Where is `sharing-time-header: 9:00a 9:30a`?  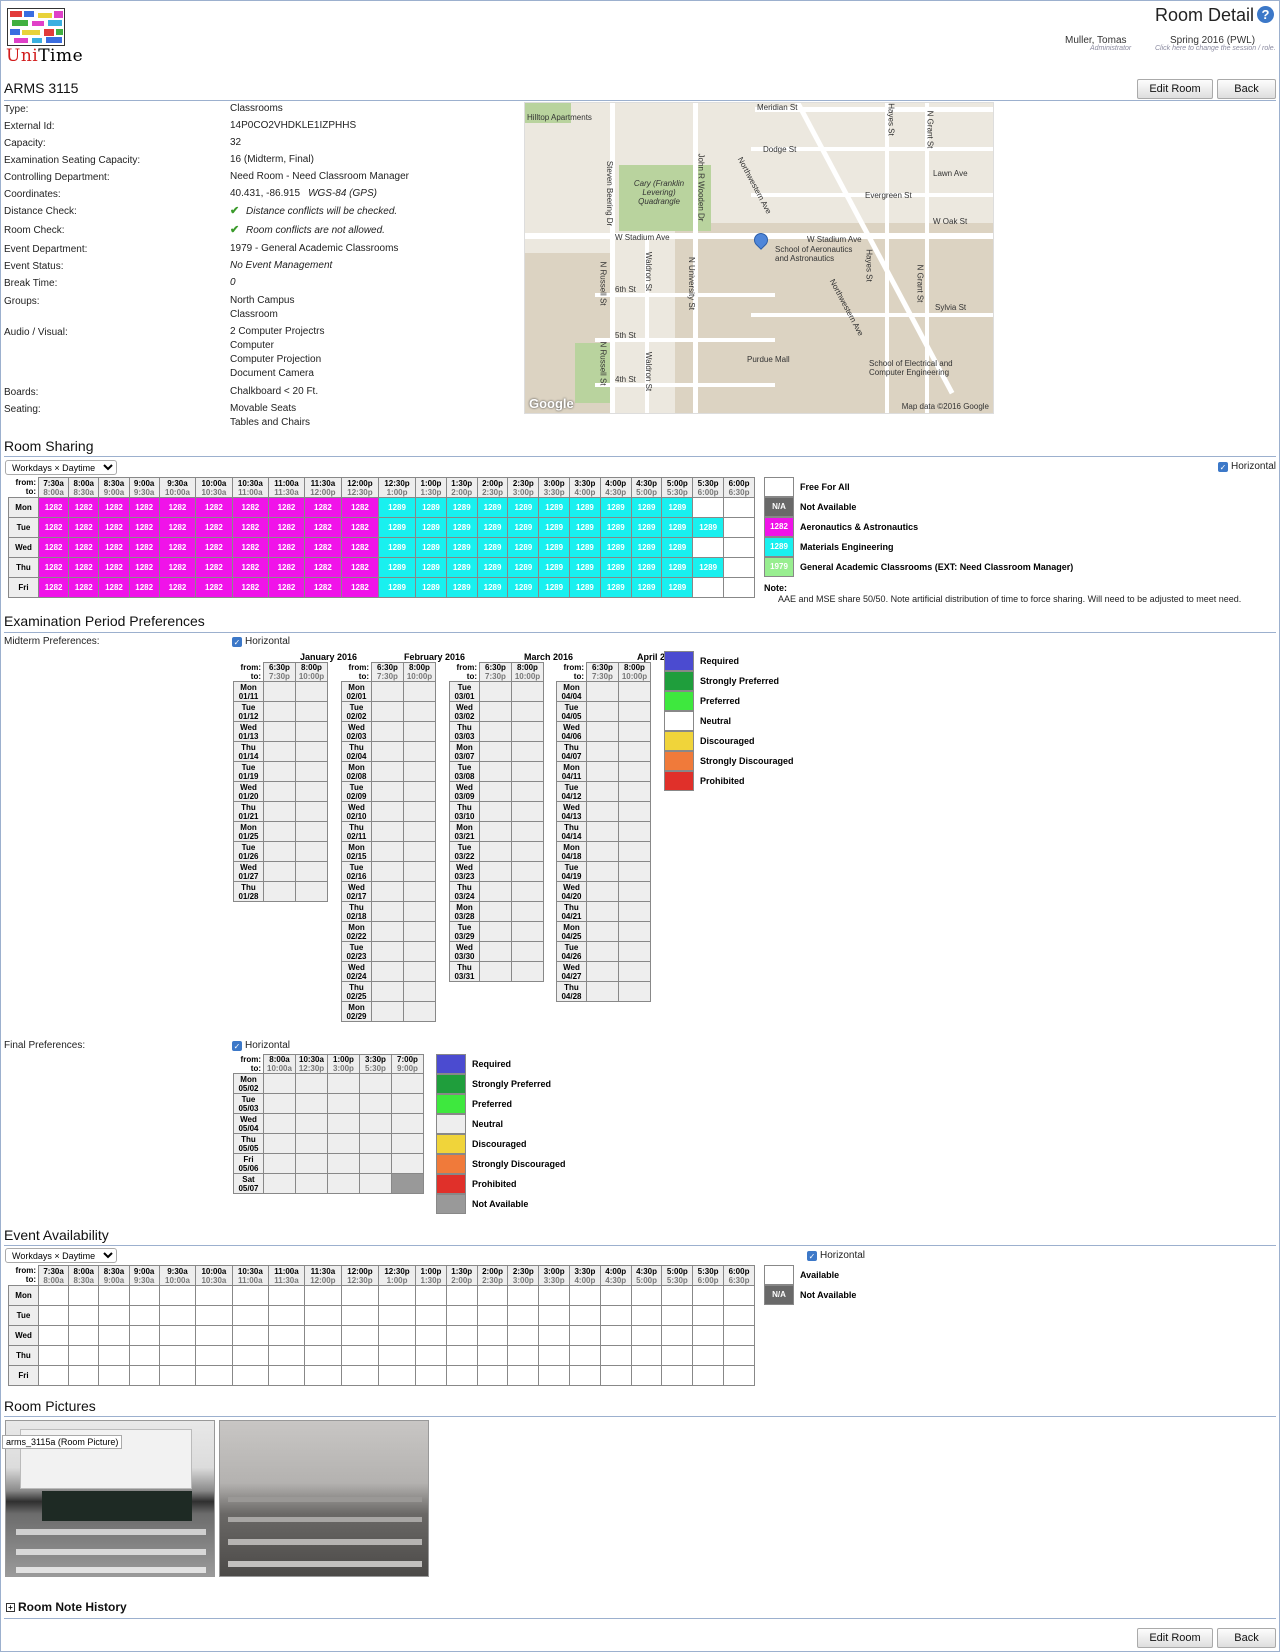
sharing-time-header: 9:00a 9:30a is located at coordinates (144, 487).